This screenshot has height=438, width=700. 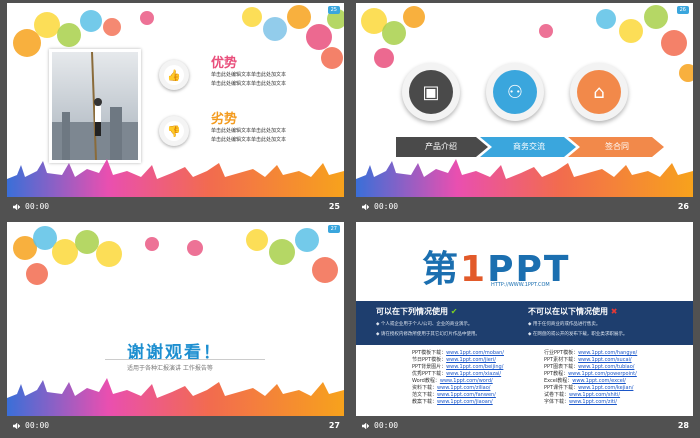 What do you see at coordinates (474, 269) in the screenshot?
I see `logo-one: 1` at bounding box center [474, 269].